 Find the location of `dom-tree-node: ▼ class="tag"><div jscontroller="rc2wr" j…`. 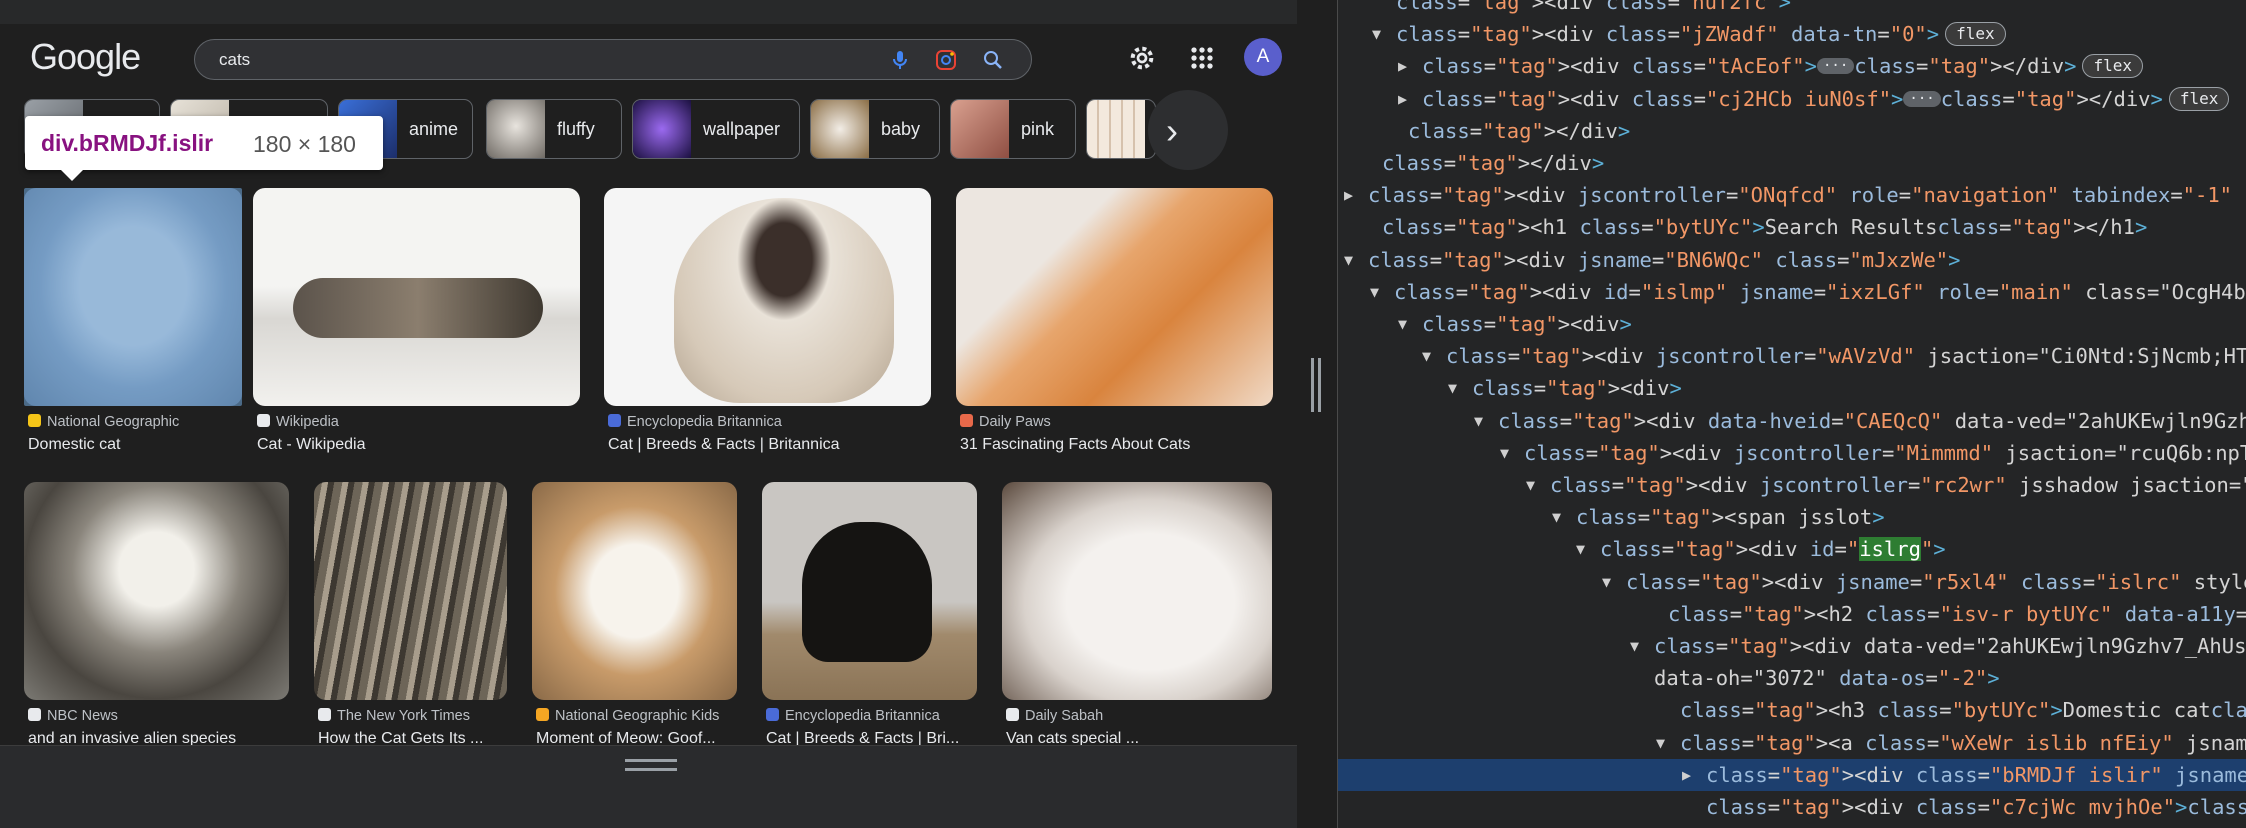

dom-tree-node: ▼ class="tag"><div jscontroller="rc2wr" j… is located at coordinates (1792, 485).